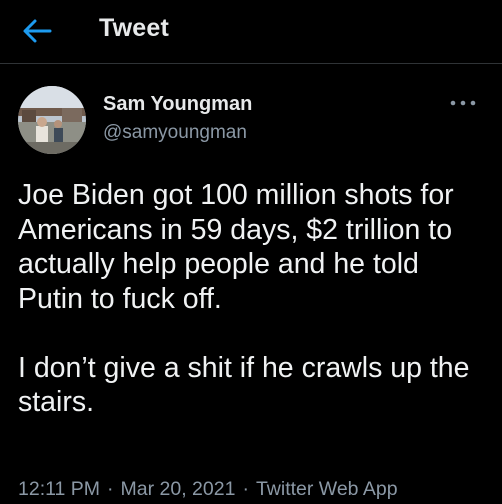 This screenshot has width=502, height=504. I want to click on more-horizontal-icon, so click(463, 103).